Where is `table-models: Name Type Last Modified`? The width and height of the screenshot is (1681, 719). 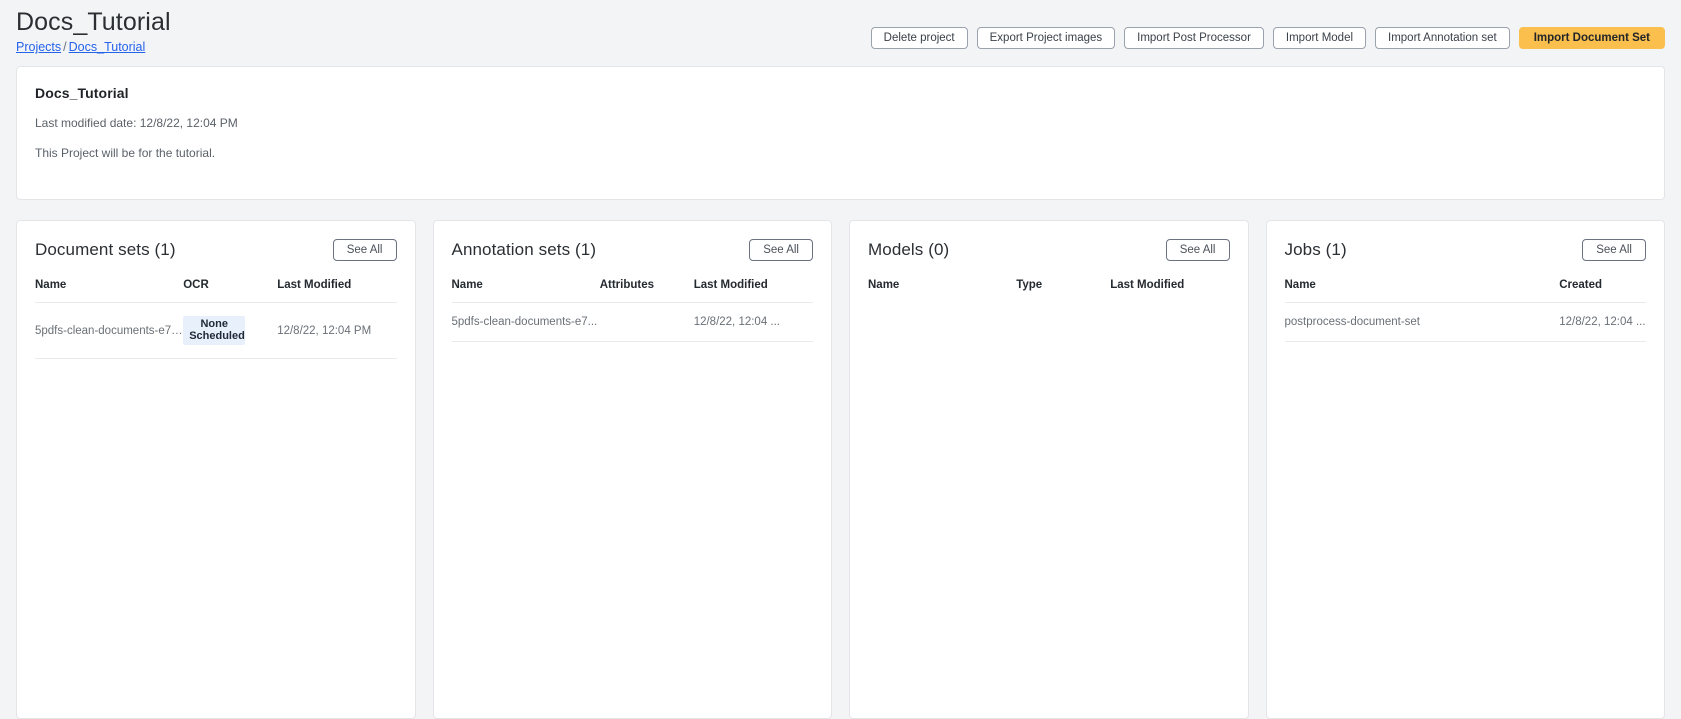 table-models: Name Type Last Modified is located at coordinates (1049, 290).